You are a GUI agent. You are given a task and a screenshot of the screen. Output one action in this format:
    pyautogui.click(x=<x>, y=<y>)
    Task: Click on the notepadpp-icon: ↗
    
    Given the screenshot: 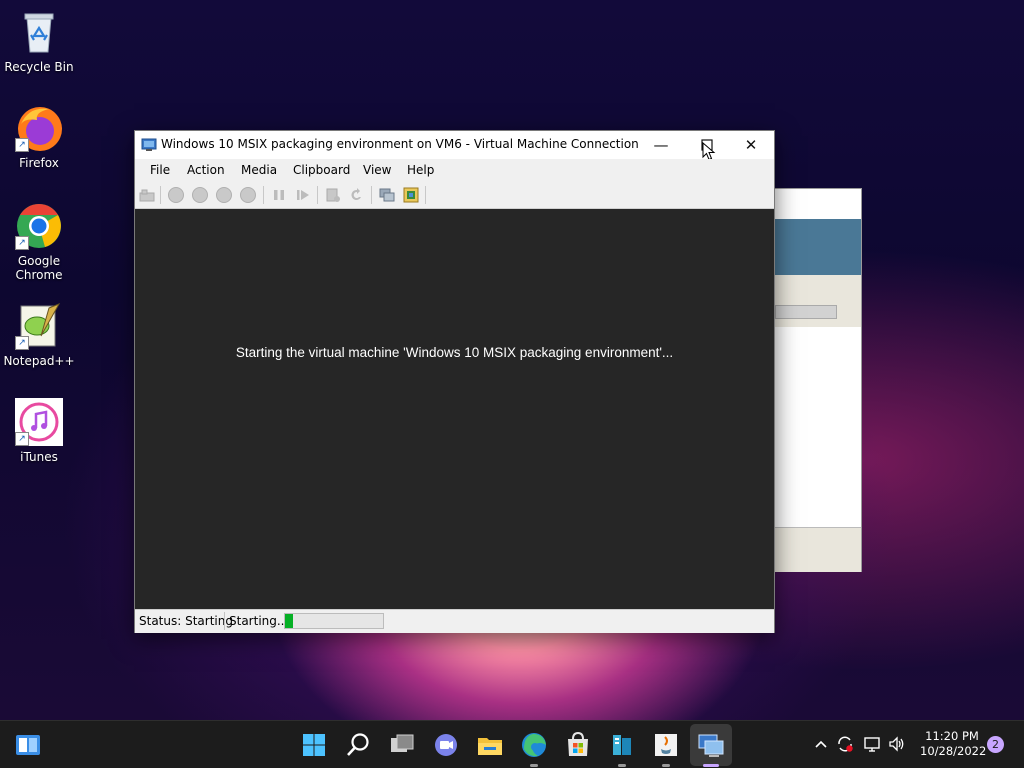 What is the action you would take?
    pyautogui.click(x=39, y=326)
    